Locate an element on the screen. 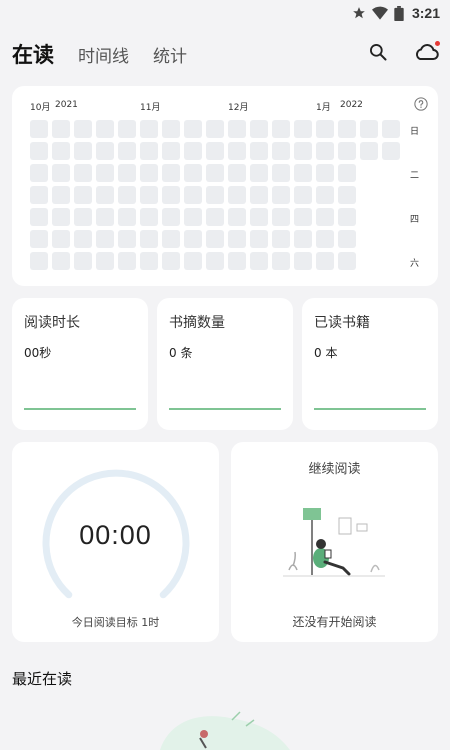  status-bar: 3:21 is located at coordinates (225, 13).